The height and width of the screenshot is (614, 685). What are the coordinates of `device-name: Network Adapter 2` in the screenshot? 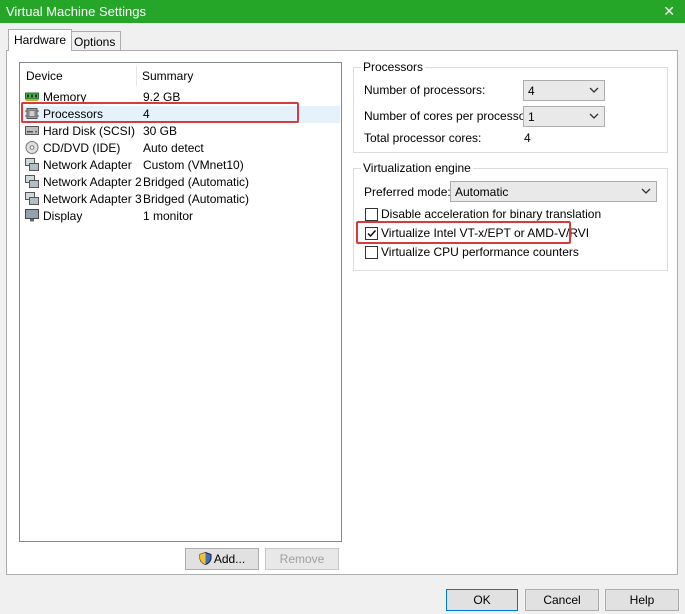 It's located at (92, 182).